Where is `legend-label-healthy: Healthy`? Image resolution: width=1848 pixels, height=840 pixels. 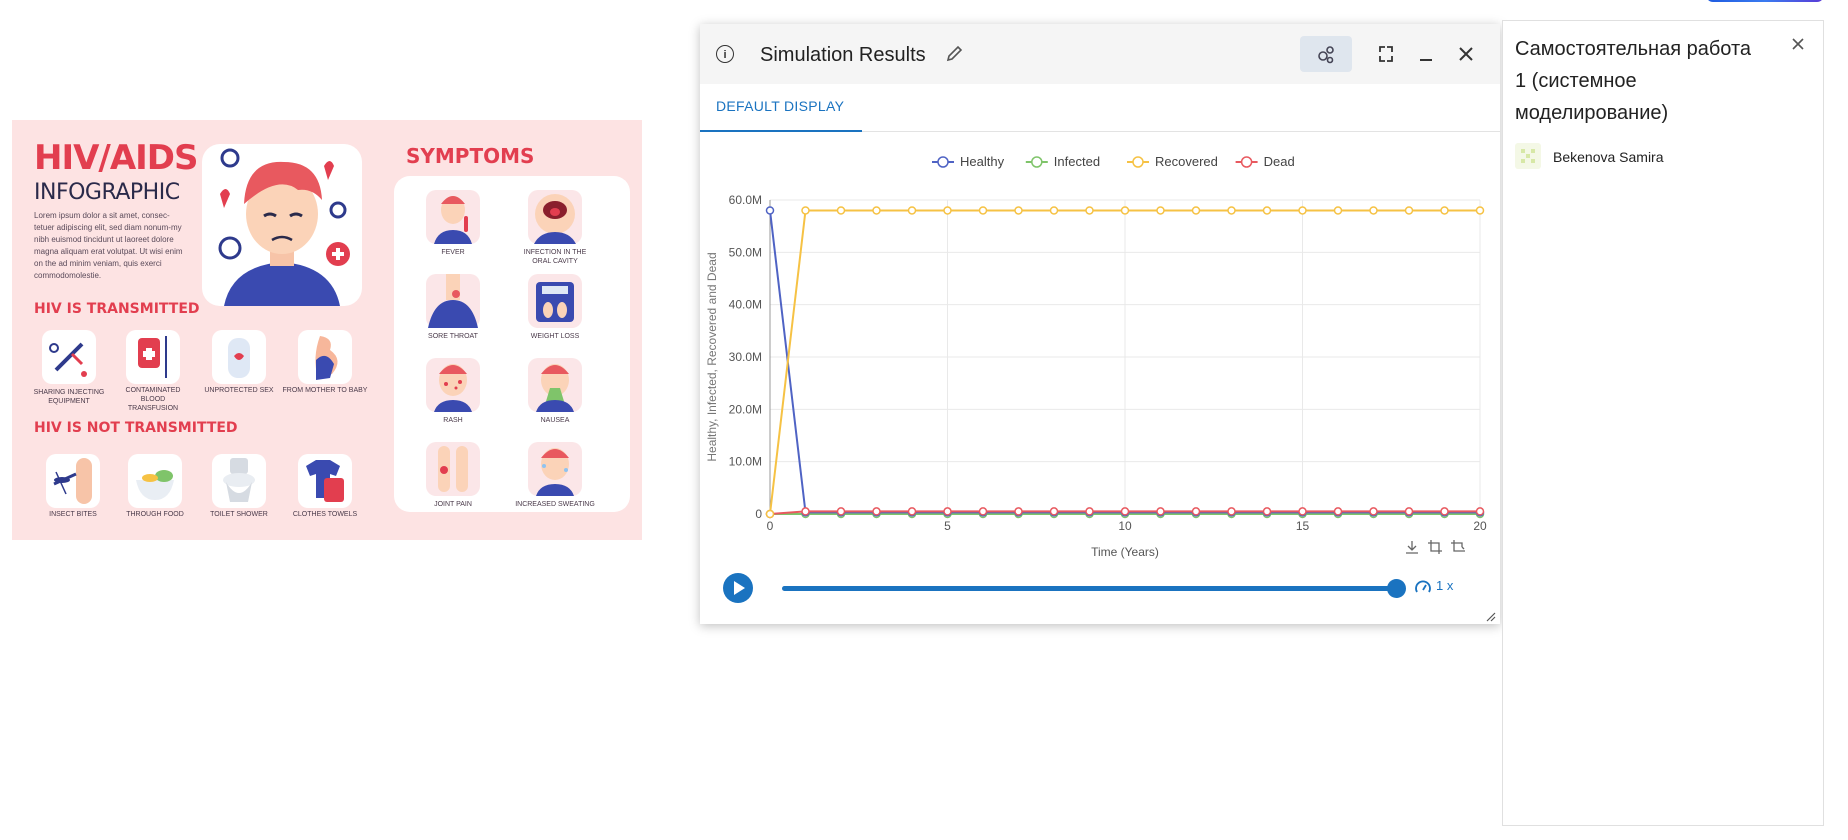 legend-label-healthy: Healthy is located at coordinates (982, 161).